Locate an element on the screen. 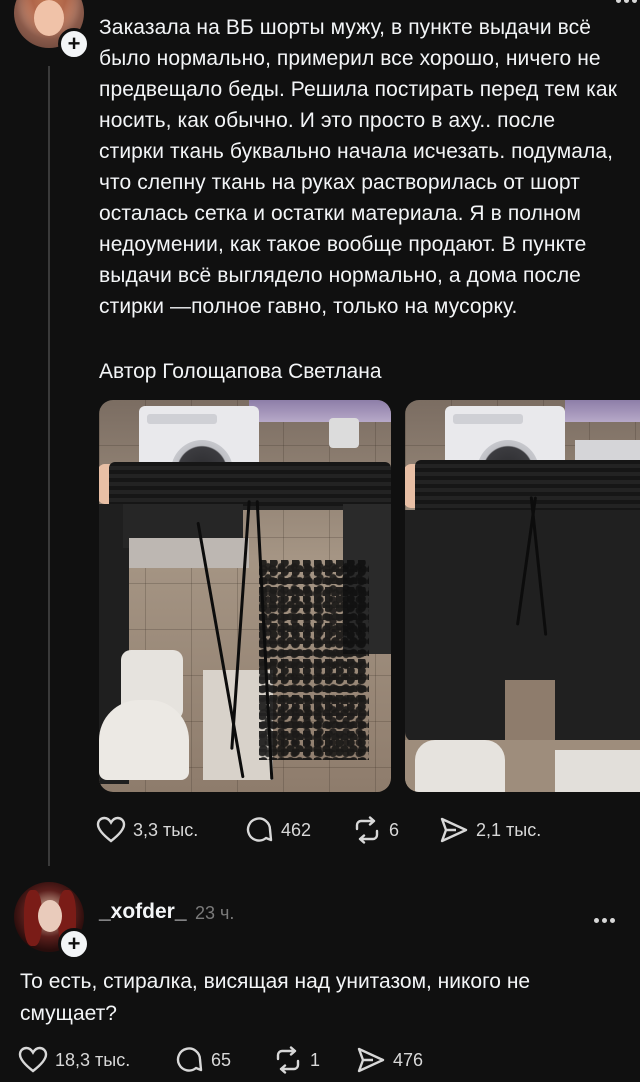 The image size is (640, 1082). comment-button: 65 is located at coordinates (202, 1060).